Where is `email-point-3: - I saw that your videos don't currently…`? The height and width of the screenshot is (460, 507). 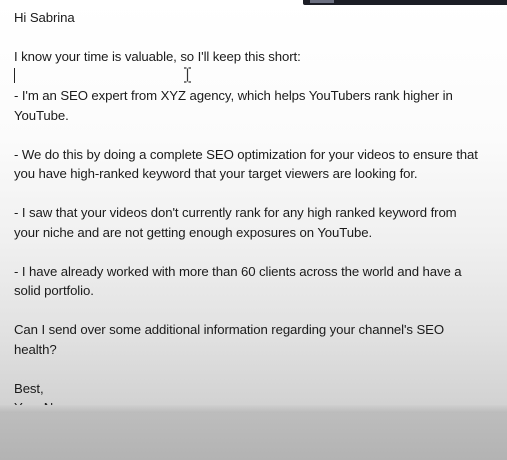
email-point-3: - I saw that your videos don't currently… is located at coordinates (235, 222).